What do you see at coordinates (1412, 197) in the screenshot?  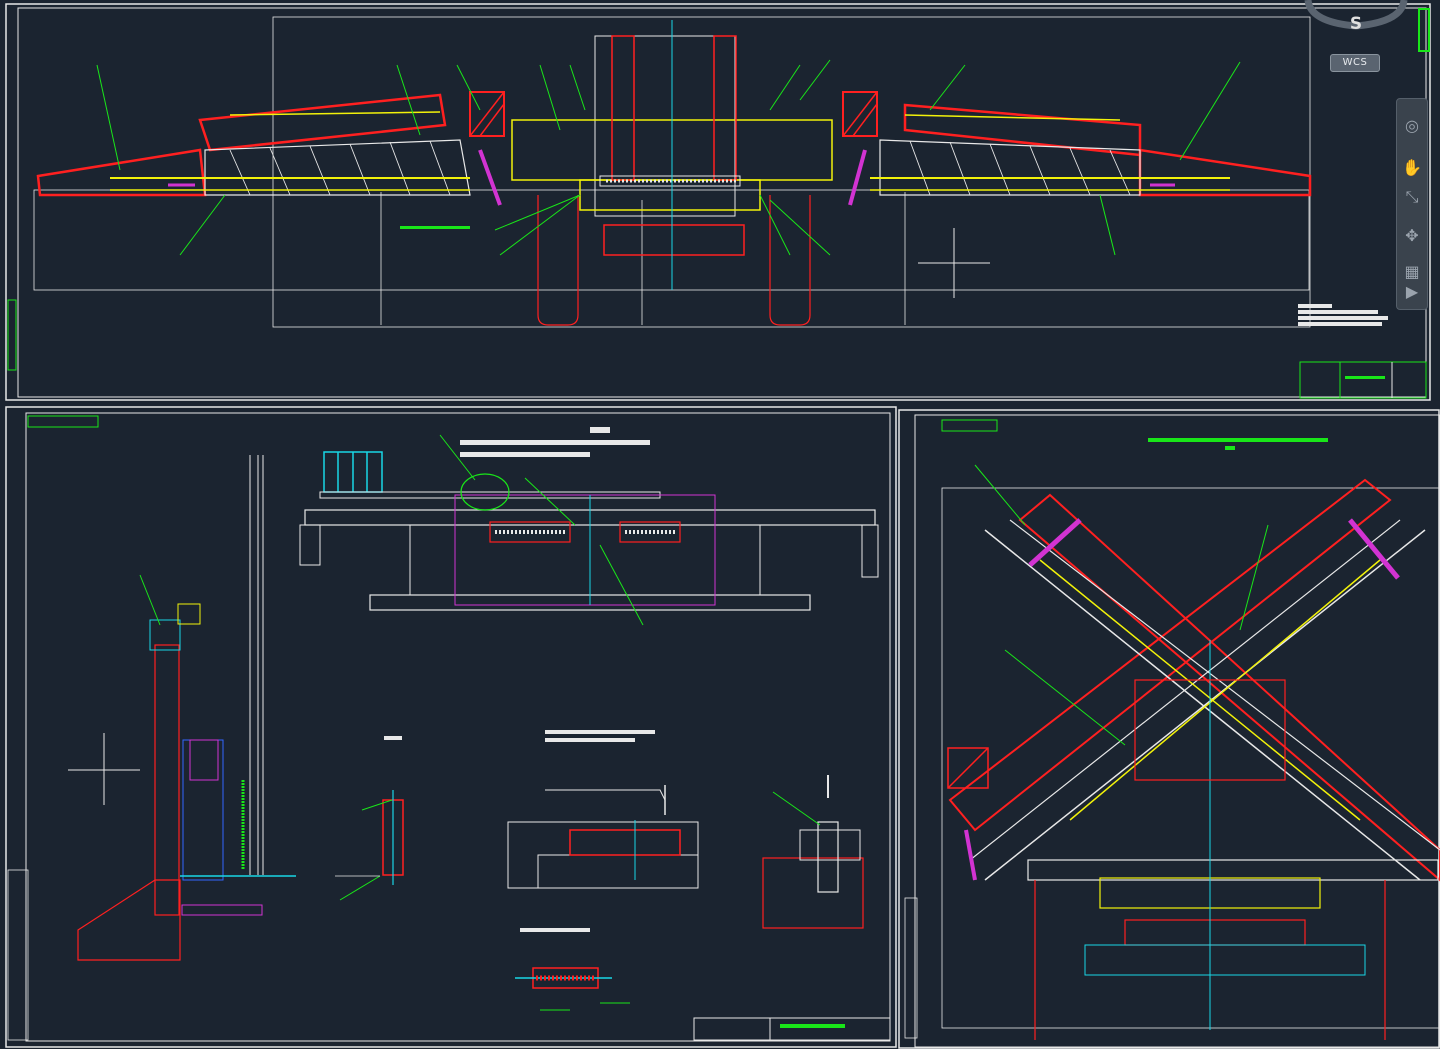 I see `zoom-icon: ⤡` at bounding box center [1412, 197].